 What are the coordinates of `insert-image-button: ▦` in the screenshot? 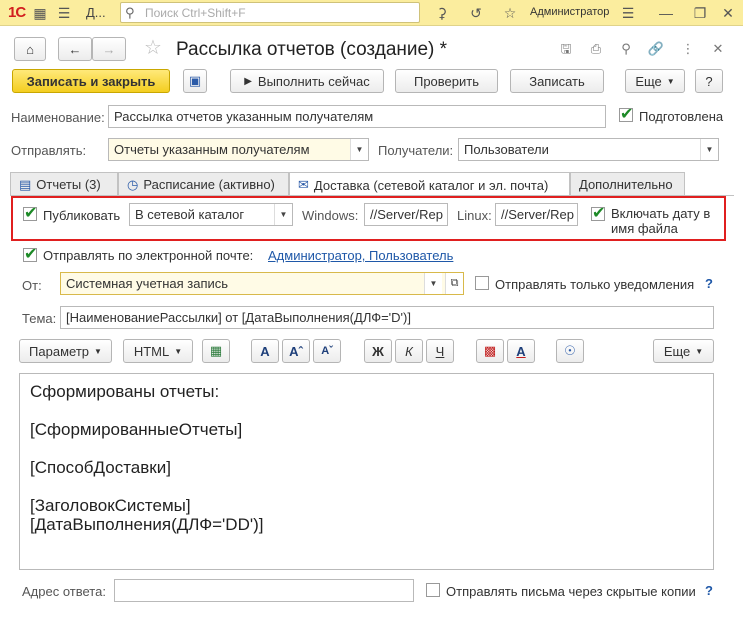 It's located at (216, 351).